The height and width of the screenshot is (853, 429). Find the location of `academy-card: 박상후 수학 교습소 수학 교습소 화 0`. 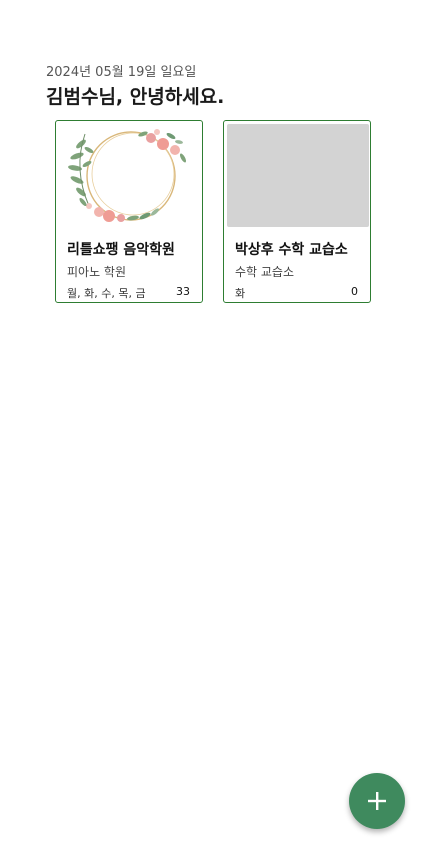

academy-card: 박상후 수학 교습소 수학 교습소 화 0 is located at coordinates (297, 211).